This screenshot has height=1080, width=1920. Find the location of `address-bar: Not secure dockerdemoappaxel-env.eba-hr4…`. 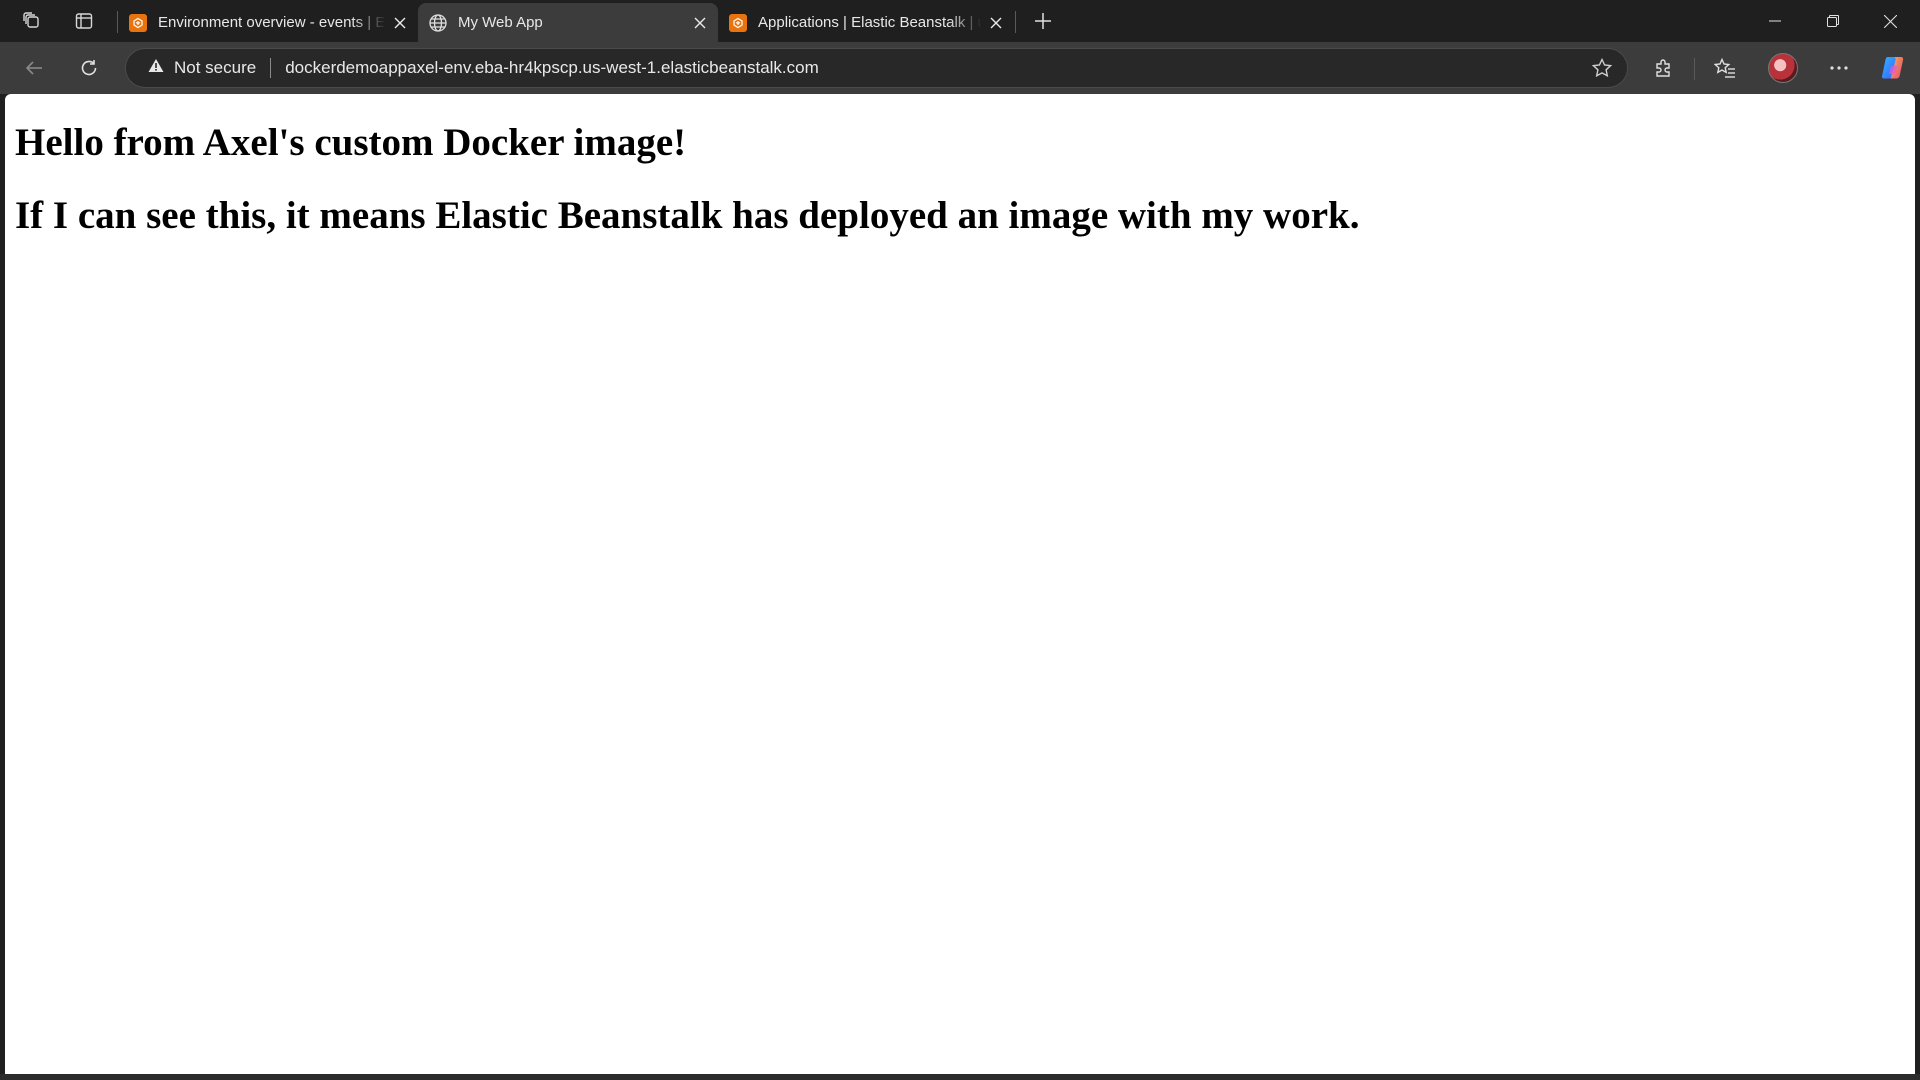

address-bar: Not secure dockerdemoappaxel-env.eba-hr4… is located at coordinates (876, 68).